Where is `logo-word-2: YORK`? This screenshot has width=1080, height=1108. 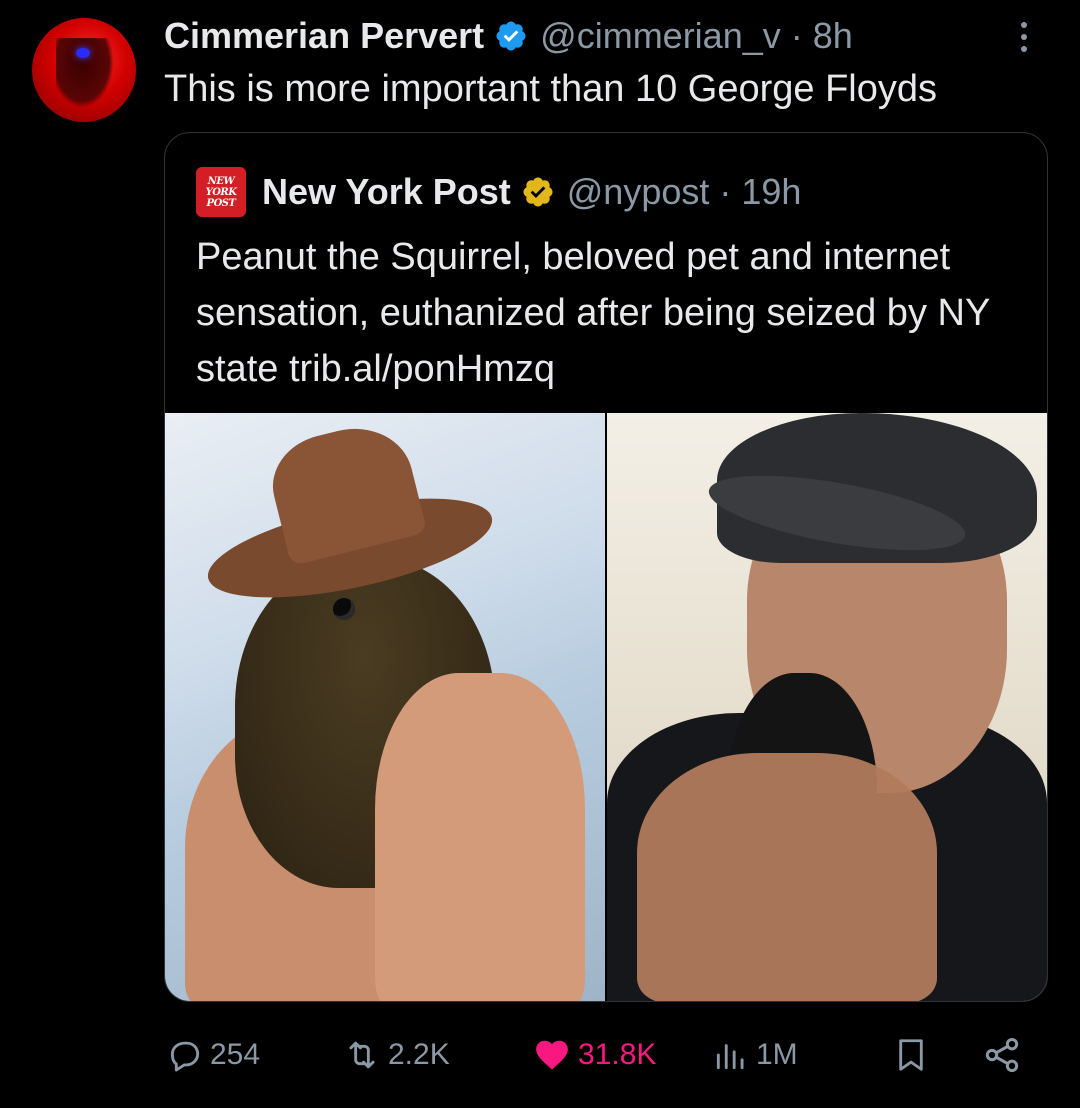 logo-word-2: YORK is located at coordinates (221, 192).